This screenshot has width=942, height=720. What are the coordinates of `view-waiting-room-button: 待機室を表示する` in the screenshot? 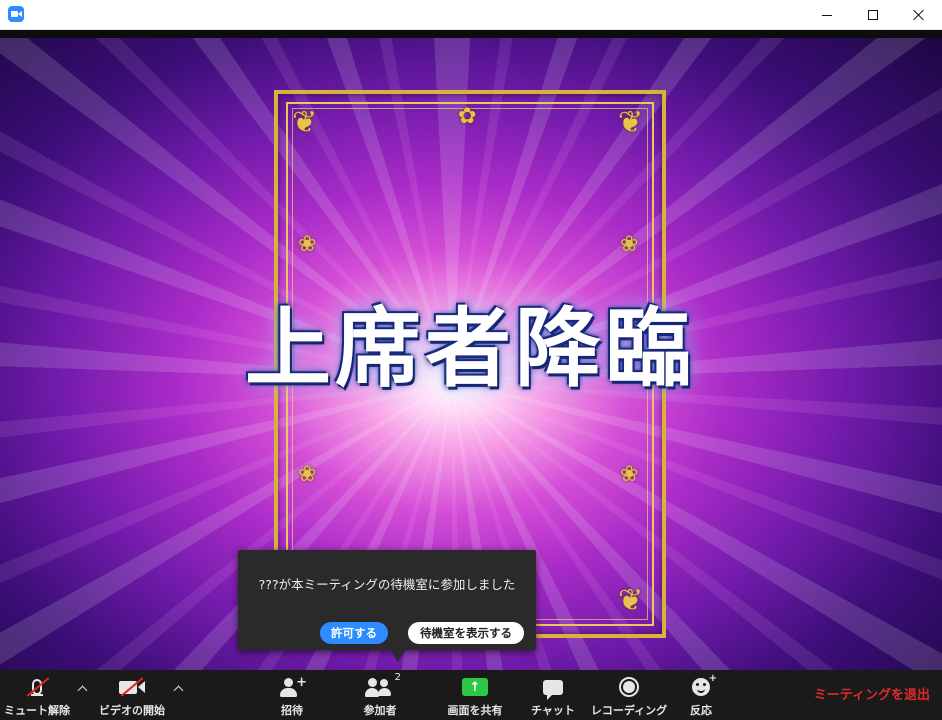 It's located at (466, 633).